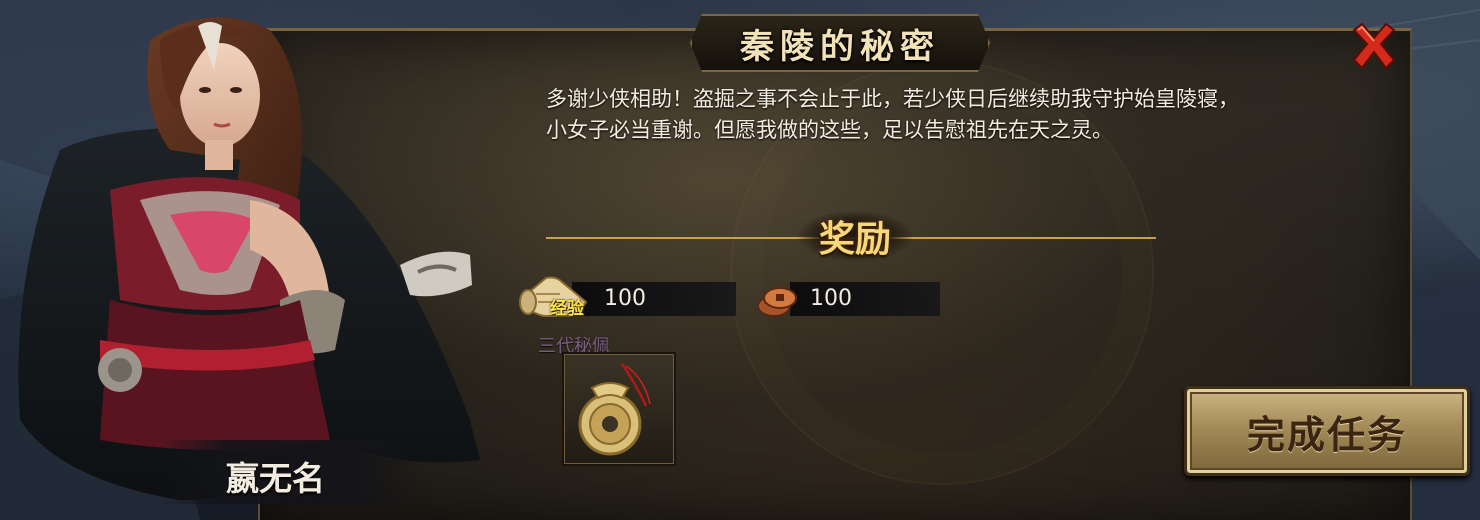 The width and height of the screenshot is (1480, 520). I want to click on dialog-title: 秦陵的秘密, so click(840, 46).